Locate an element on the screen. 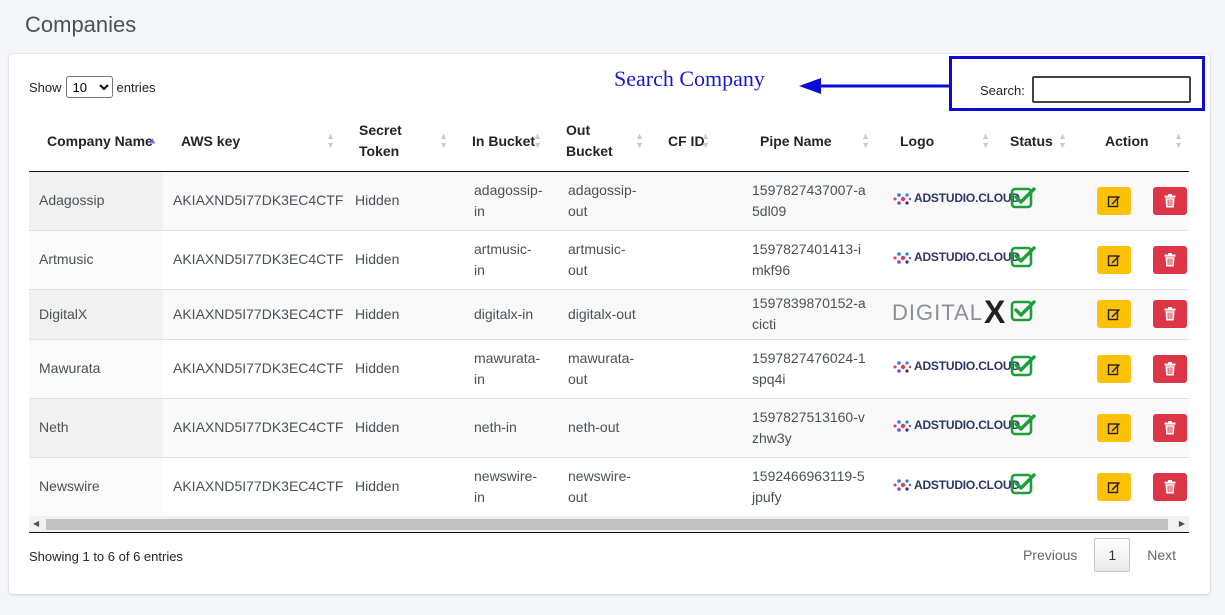  scrollbar-thumb is located at coordinates (607, 524).